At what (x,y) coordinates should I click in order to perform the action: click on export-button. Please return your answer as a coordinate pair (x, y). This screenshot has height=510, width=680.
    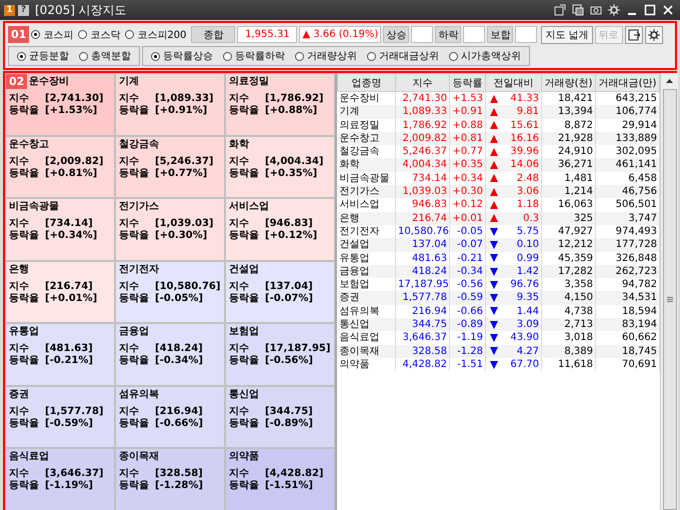
    Looking at the image, I should click on (633, 35).